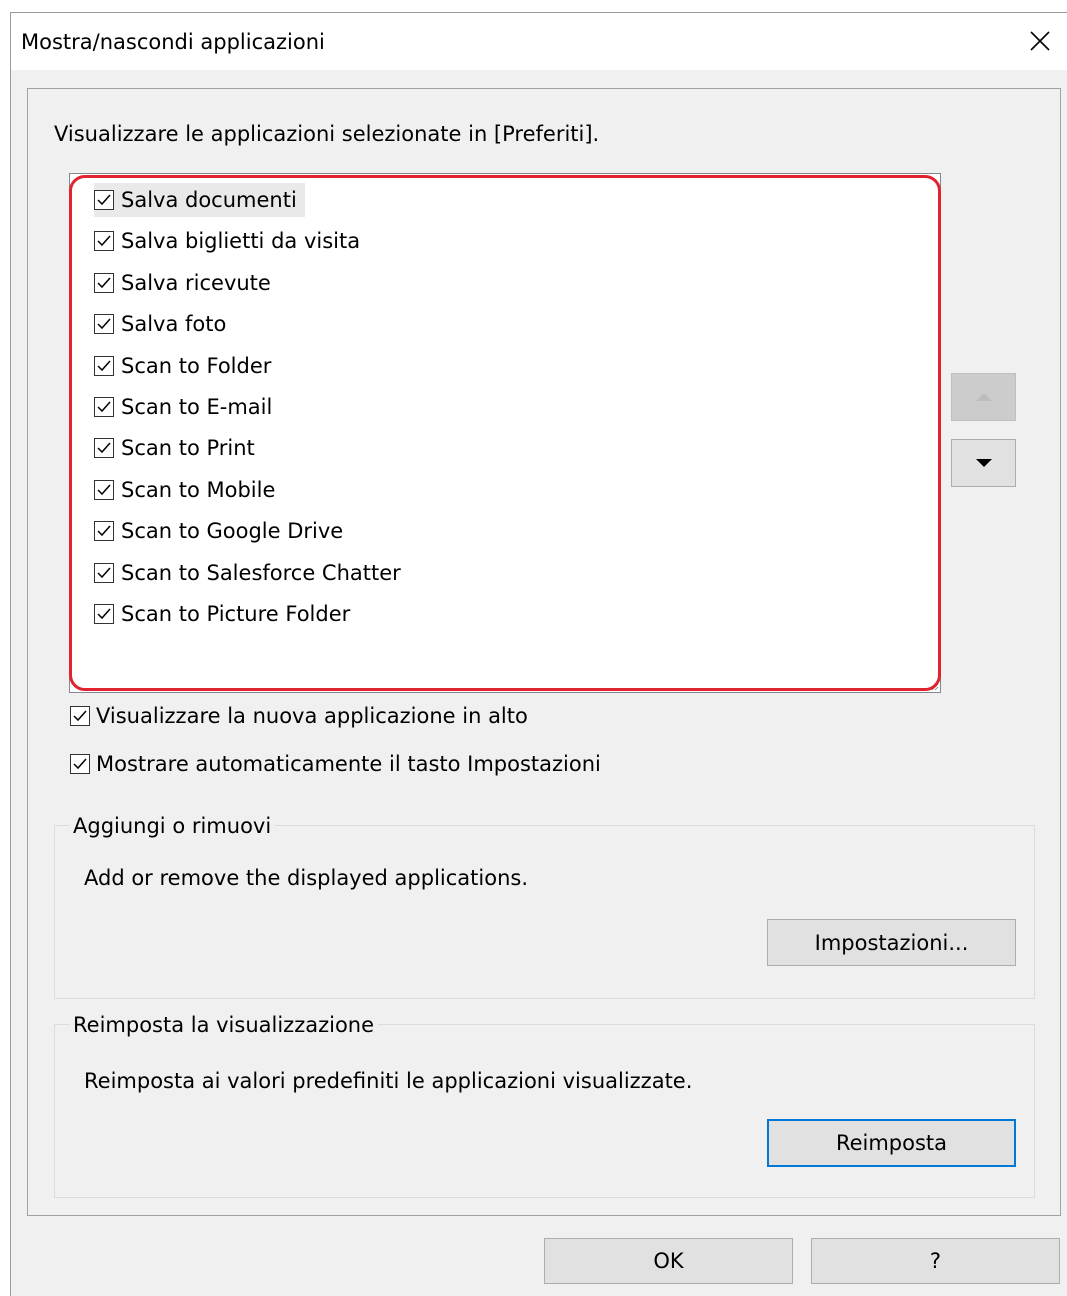  I want to click on list-item: Scan to Print, so click(178, 448).